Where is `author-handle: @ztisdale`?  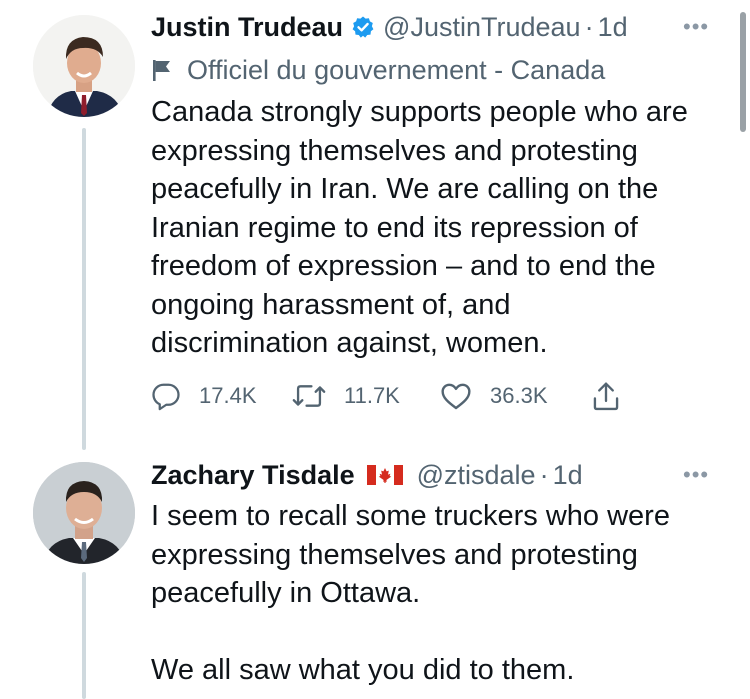
author-handle: @ztisdale is located at coordinates (476, 475).